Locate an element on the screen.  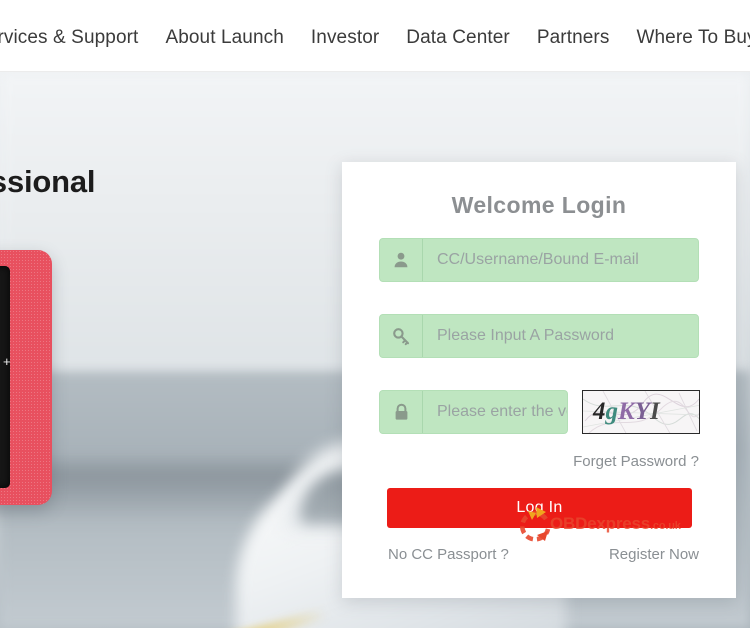
captcha-code-text: 4gKYI is located at coordinates (626, 412).